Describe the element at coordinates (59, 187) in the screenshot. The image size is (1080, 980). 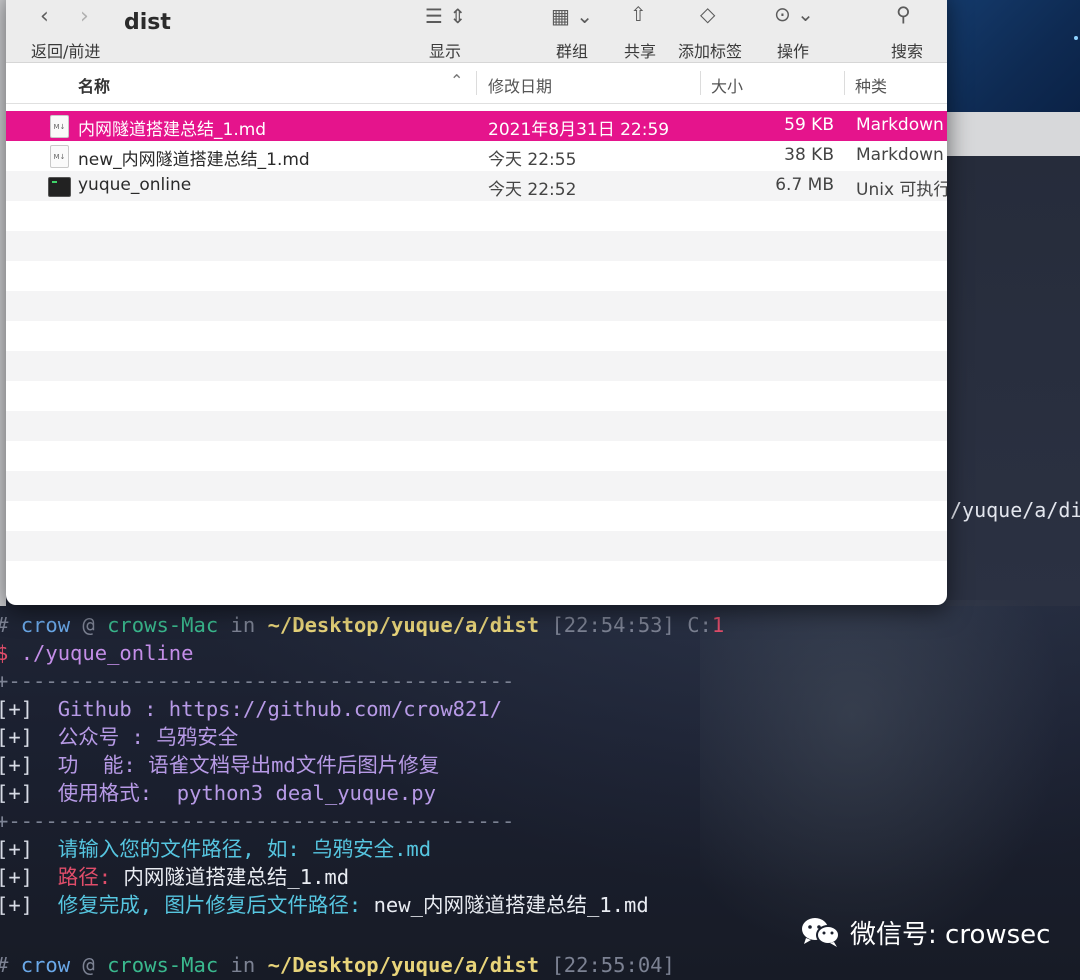
I see `executable-icon` at that location.